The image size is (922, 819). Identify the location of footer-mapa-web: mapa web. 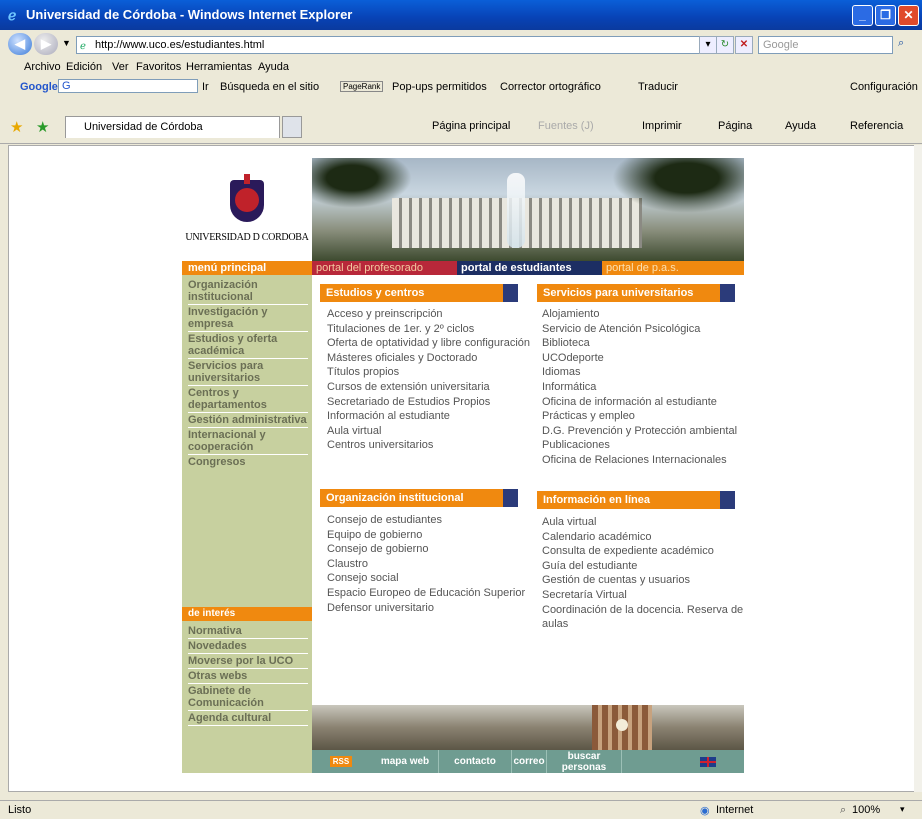
(405, 761).